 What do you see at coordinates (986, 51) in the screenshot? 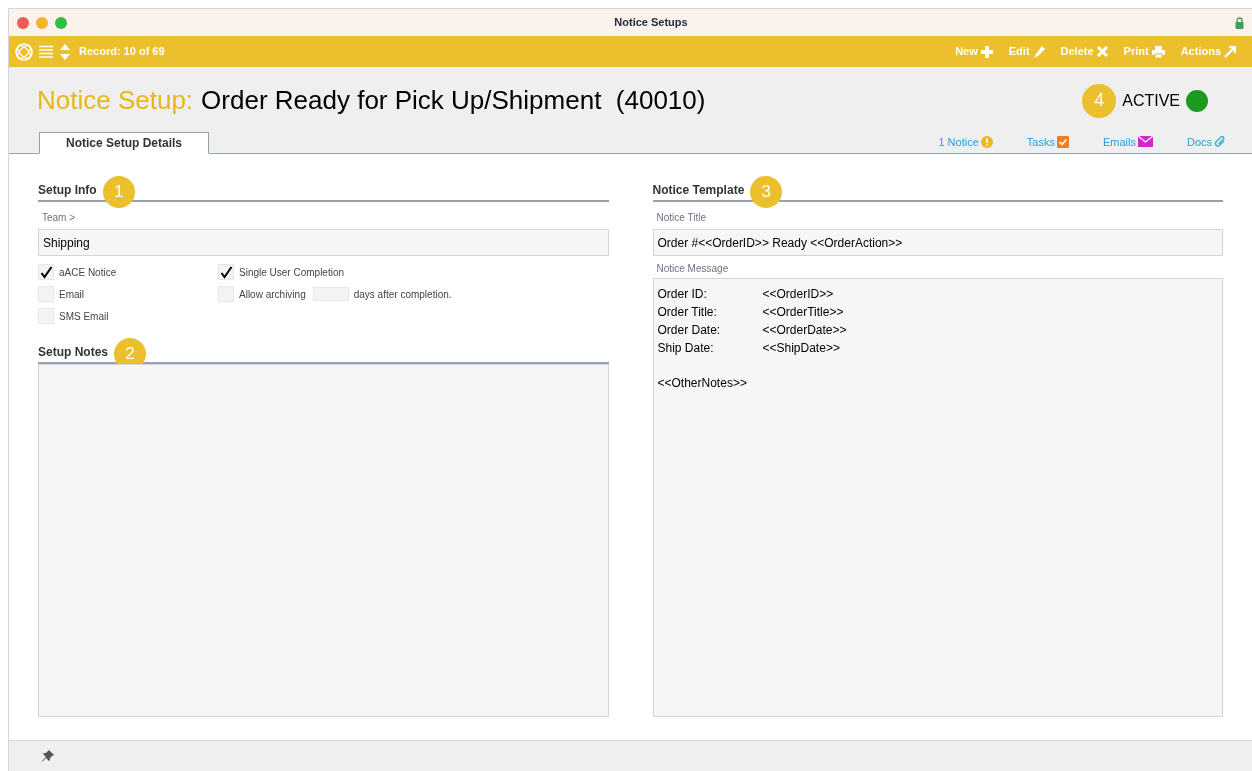
I see `plus-icon` at bounding box center [986, 51].